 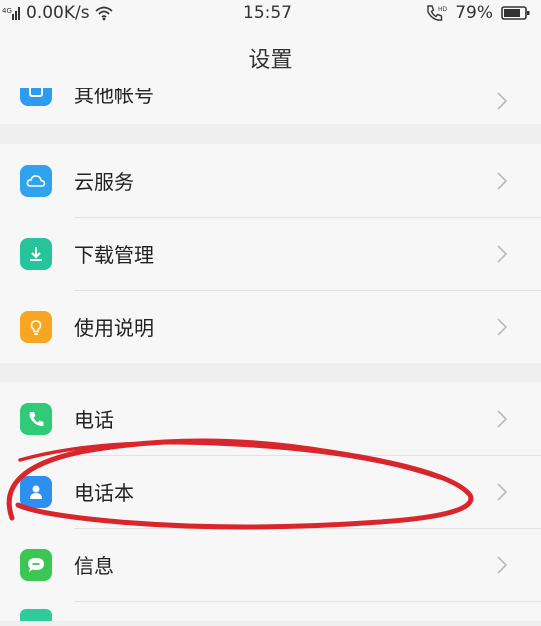 What do you see at coordinates (114, 97) in the screenshot?
I see `settings-item-label: 其他帐号` at bounding box center [114, 97].